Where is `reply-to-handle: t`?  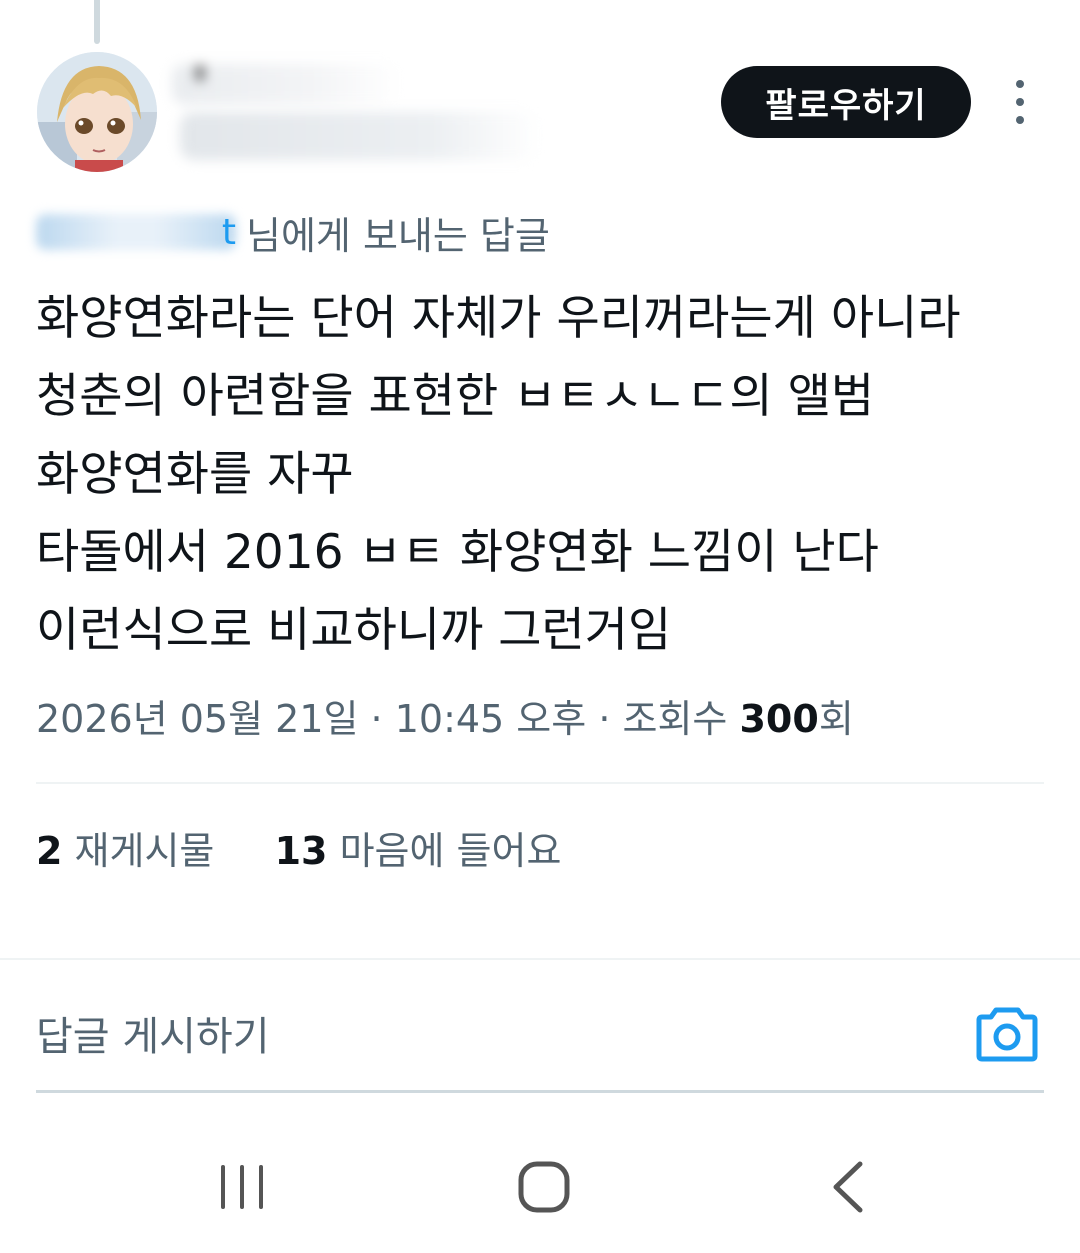 reply-to-handle: t is located at coordinates (136, 232).